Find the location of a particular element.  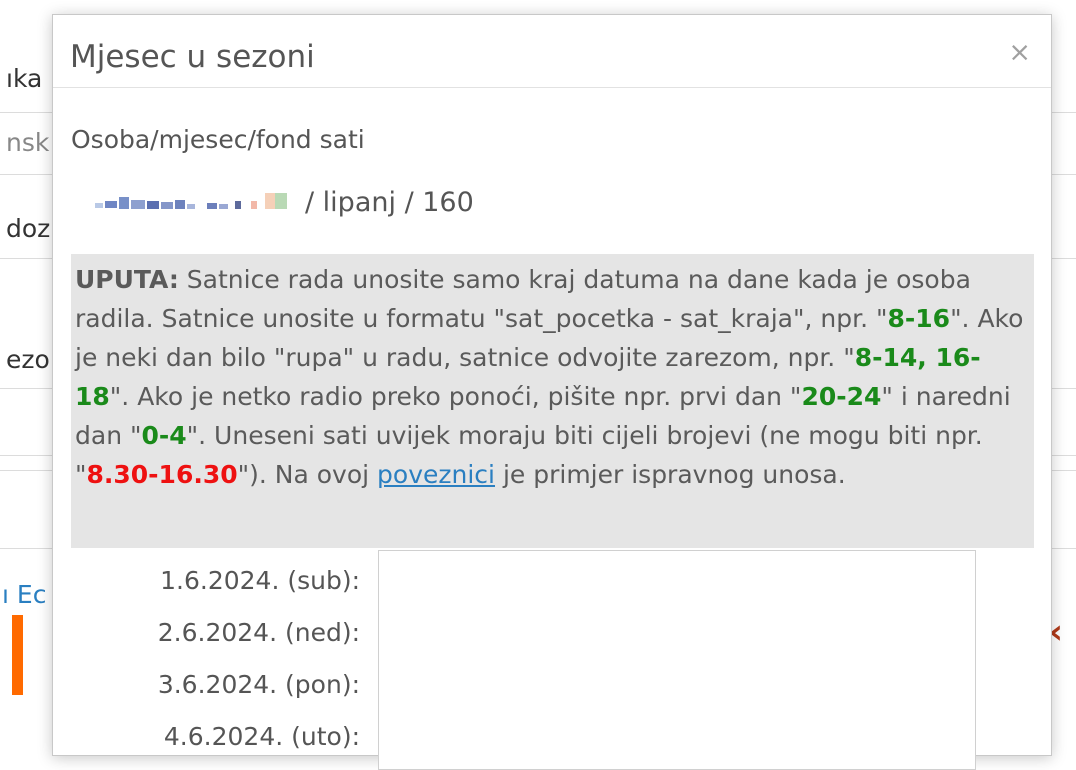

date-label: 3.6.2024. (pon): is located at coordinates (258, 684).